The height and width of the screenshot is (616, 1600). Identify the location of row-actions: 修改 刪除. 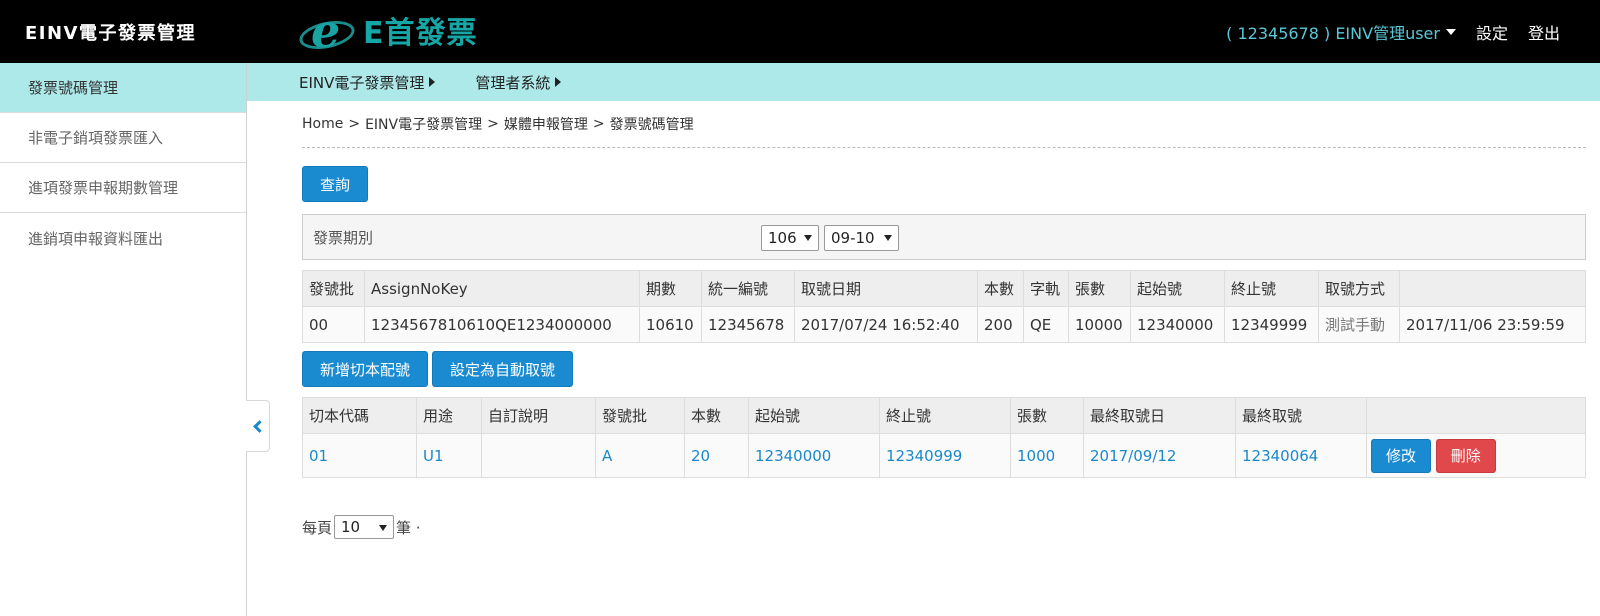
(1476, 455).